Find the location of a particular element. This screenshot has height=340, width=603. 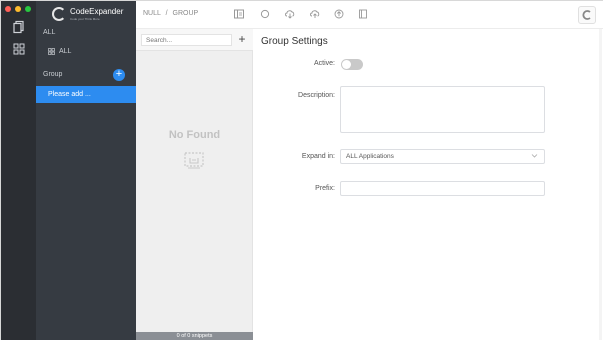

active-toggle is located at coordinates (352, 64).